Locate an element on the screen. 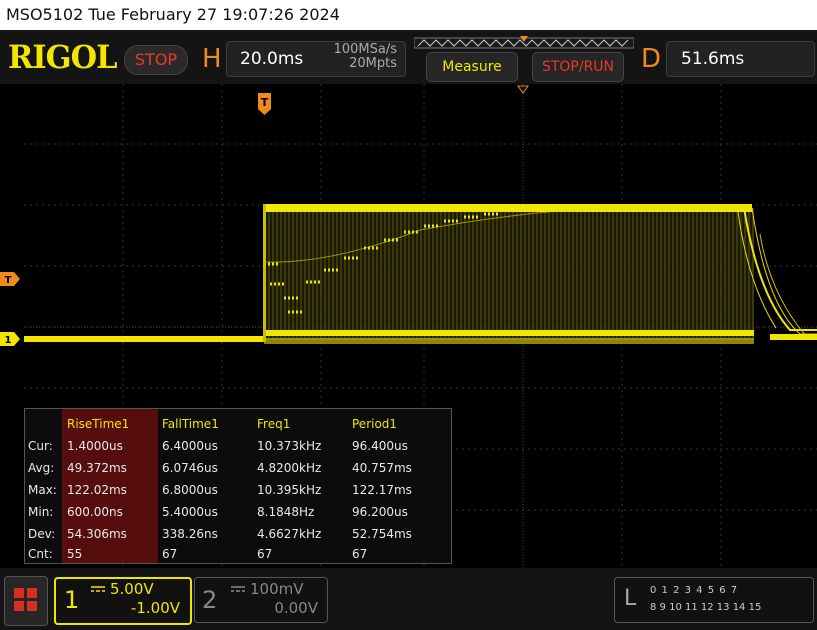  delay-letter: D is located at coordinates (651, 59).